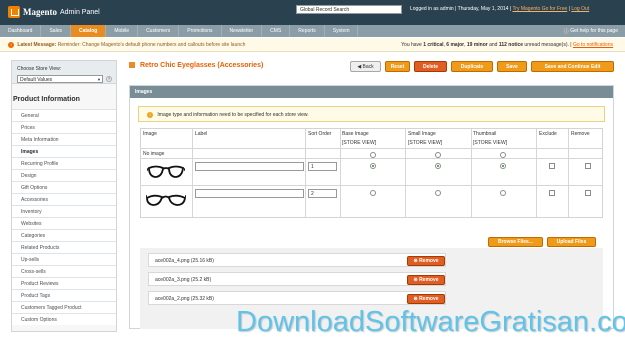 This screenshot has width=625, height=340. What do you see at coordinates (64, 211) in the screenshot?
I see `tab-inventory: Inventory` at bounding box center [64, 211].